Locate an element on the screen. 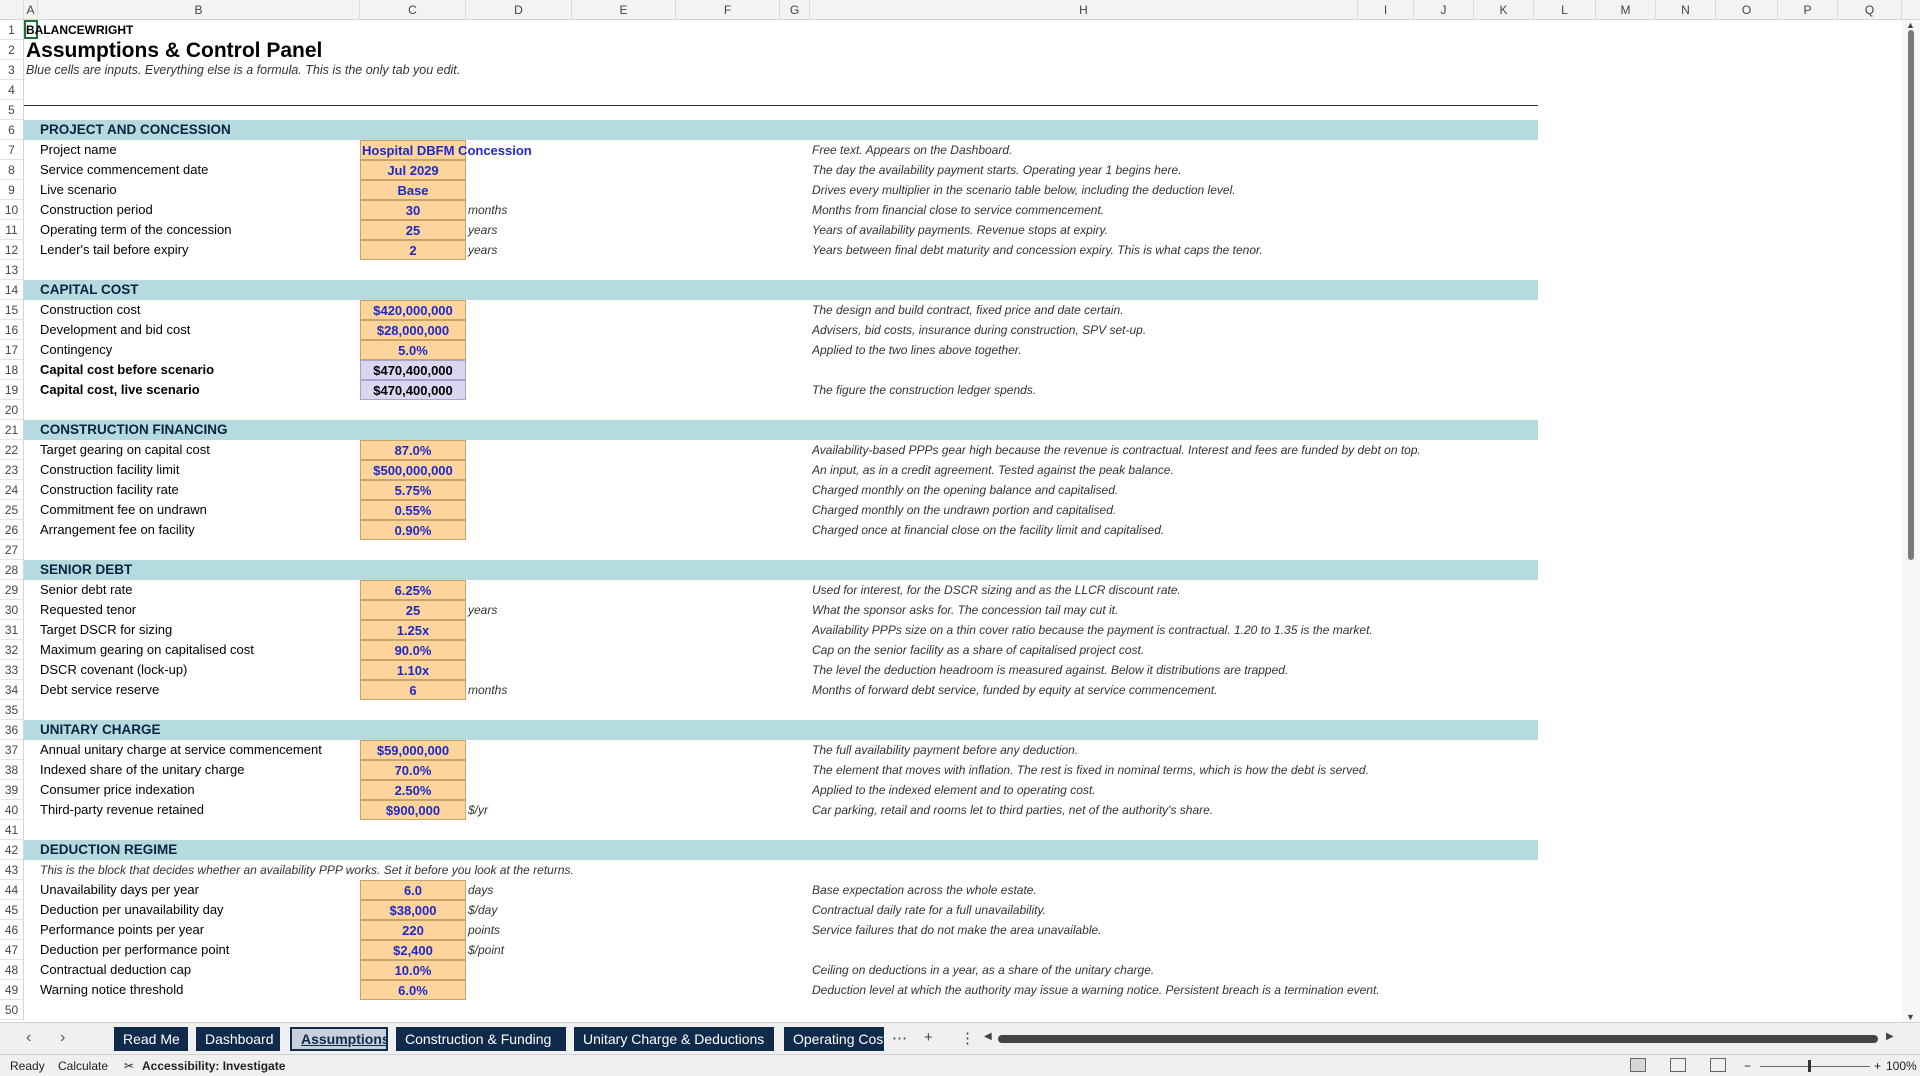  row-header: 46 is located at coordinates (12, 930).